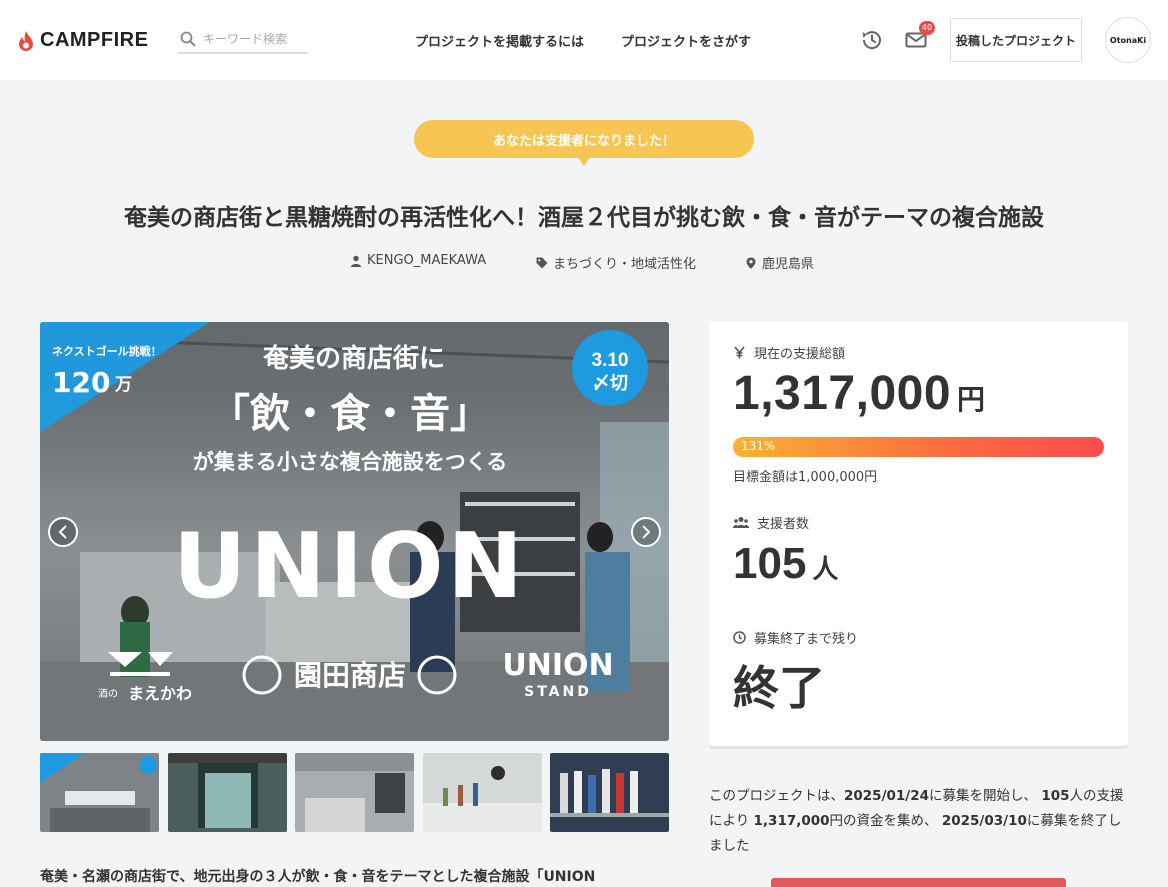 This screenshot has width=1168, height=887. What do you see at coordinates (971, 399) in the screenshot?
I see `total-amount-unit: 円` at bounding box center [971, 399].